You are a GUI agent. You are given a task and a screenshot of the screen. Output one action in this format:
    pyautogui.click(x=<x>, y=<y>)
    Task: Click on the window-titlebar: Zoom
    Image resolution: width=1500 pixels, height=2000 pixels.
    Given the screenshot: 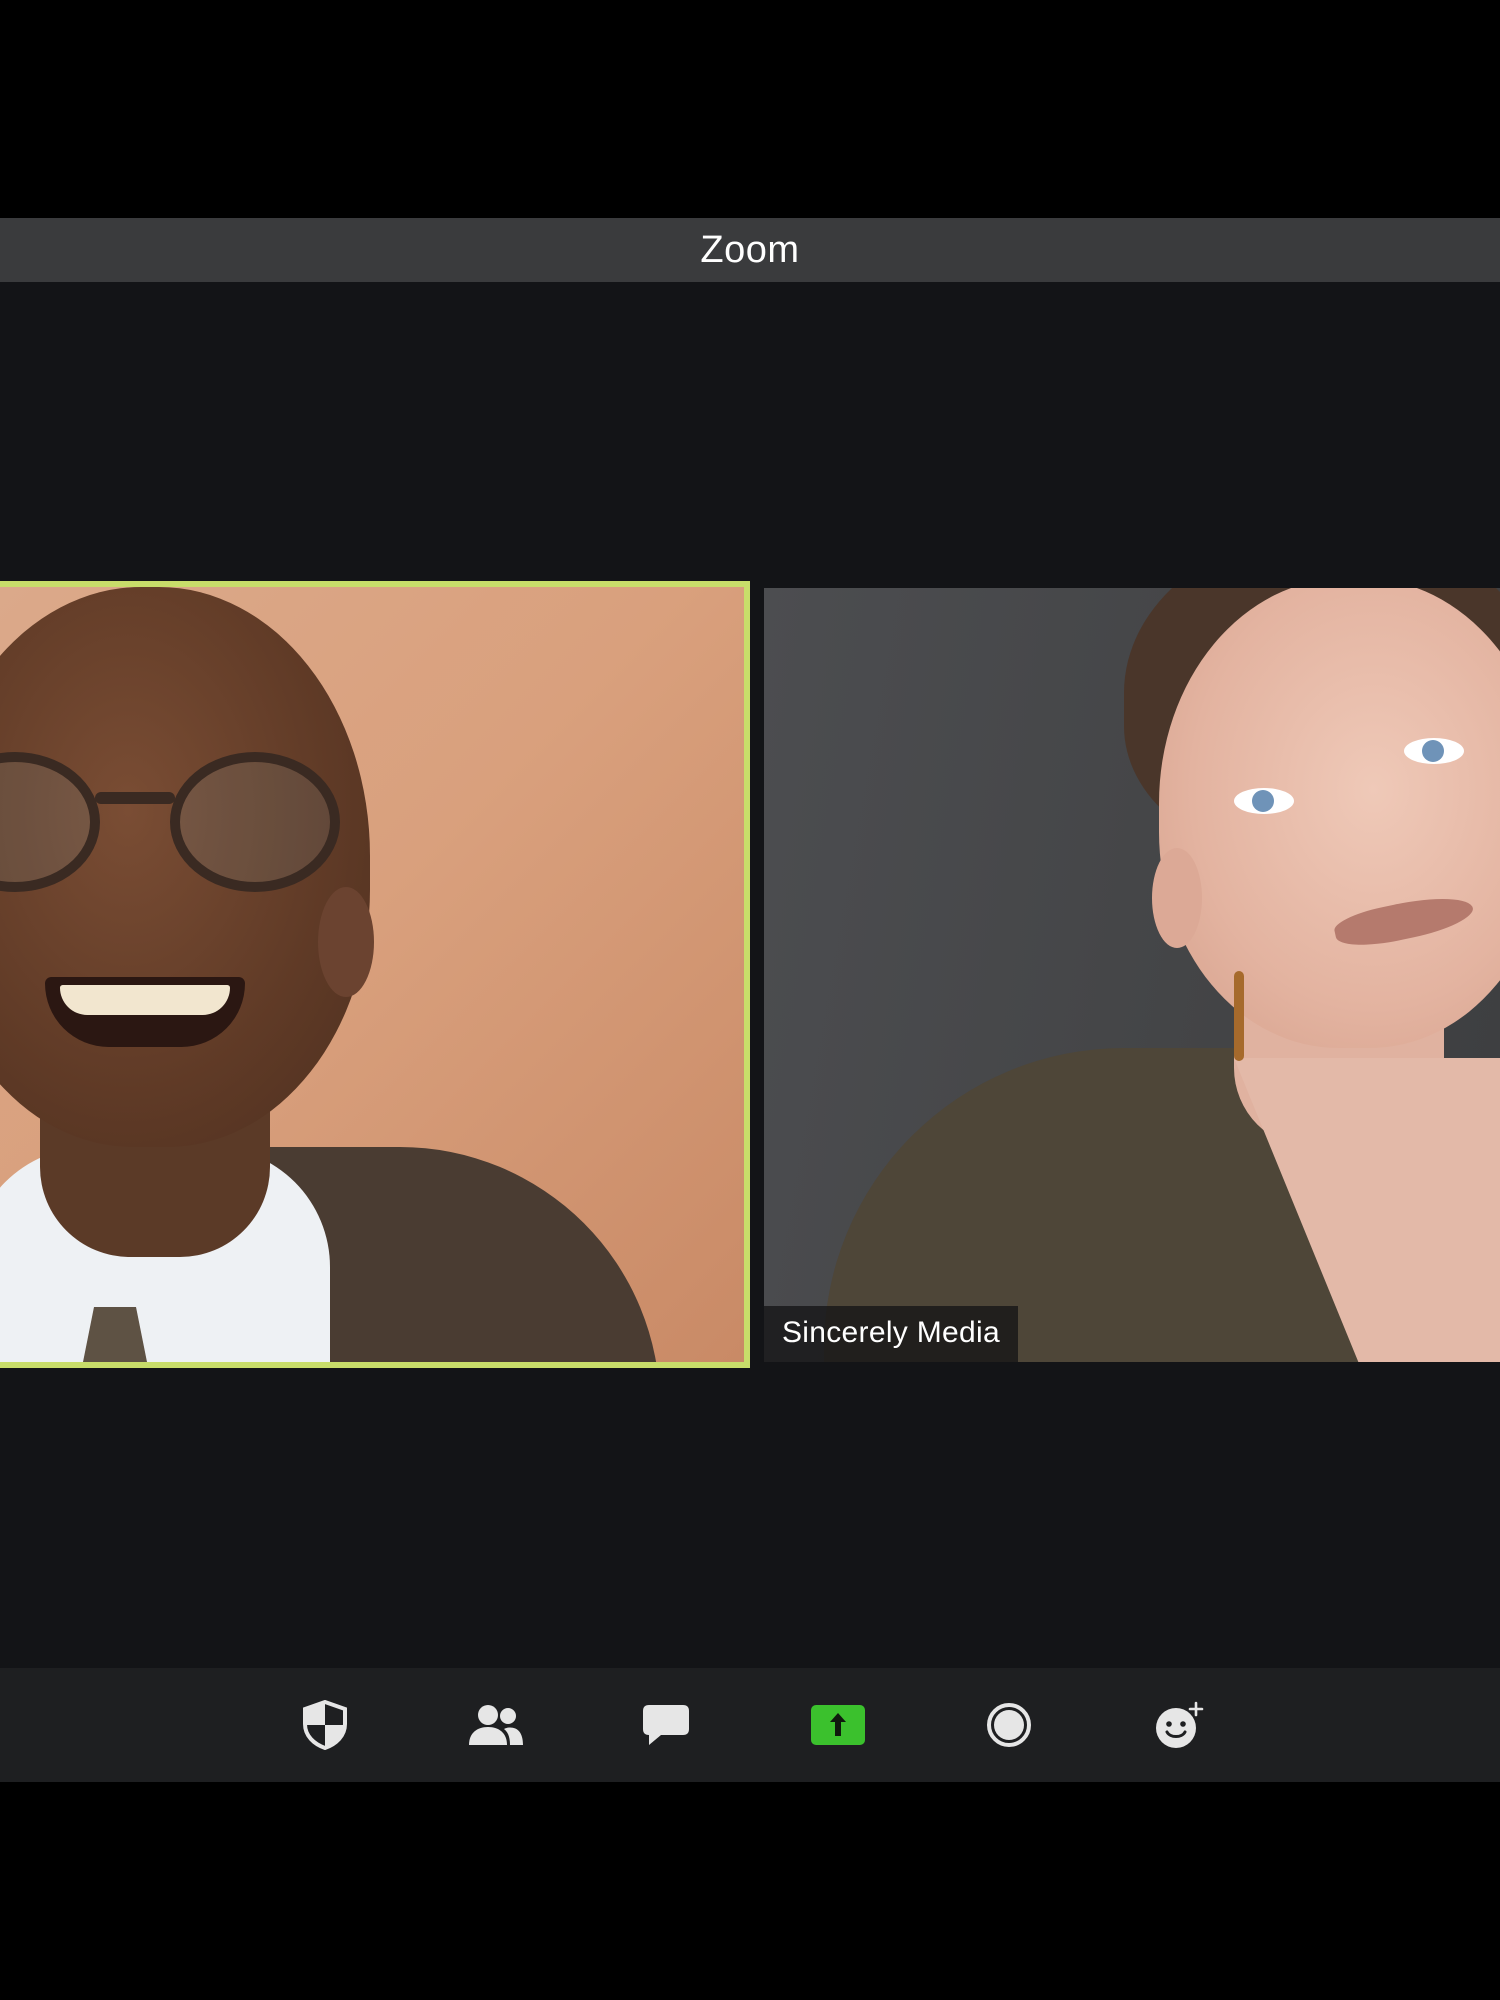 What is the action you would take?
    pyautogui.click(x=750, y=250)
    